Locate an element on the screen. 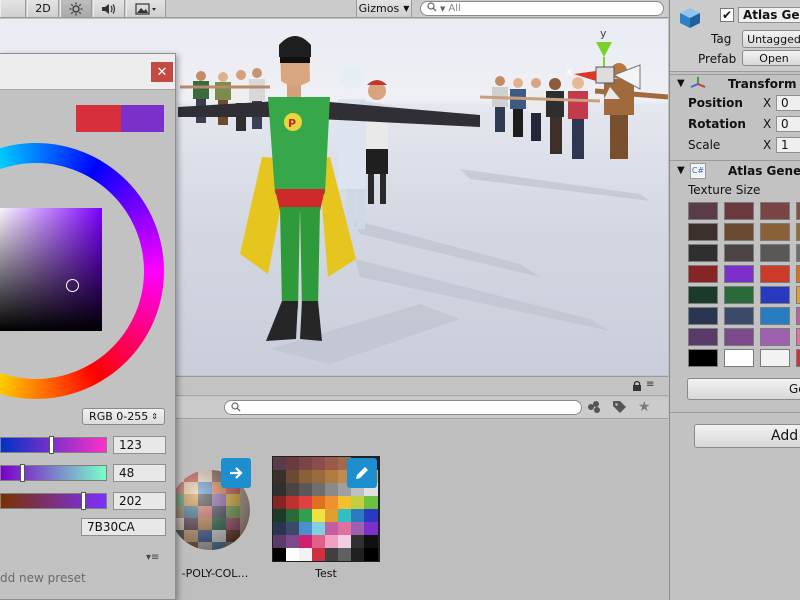 This screenshot has height=600, width=800. hex-color-field: 7B30CA is located at coordinates (123, 527).